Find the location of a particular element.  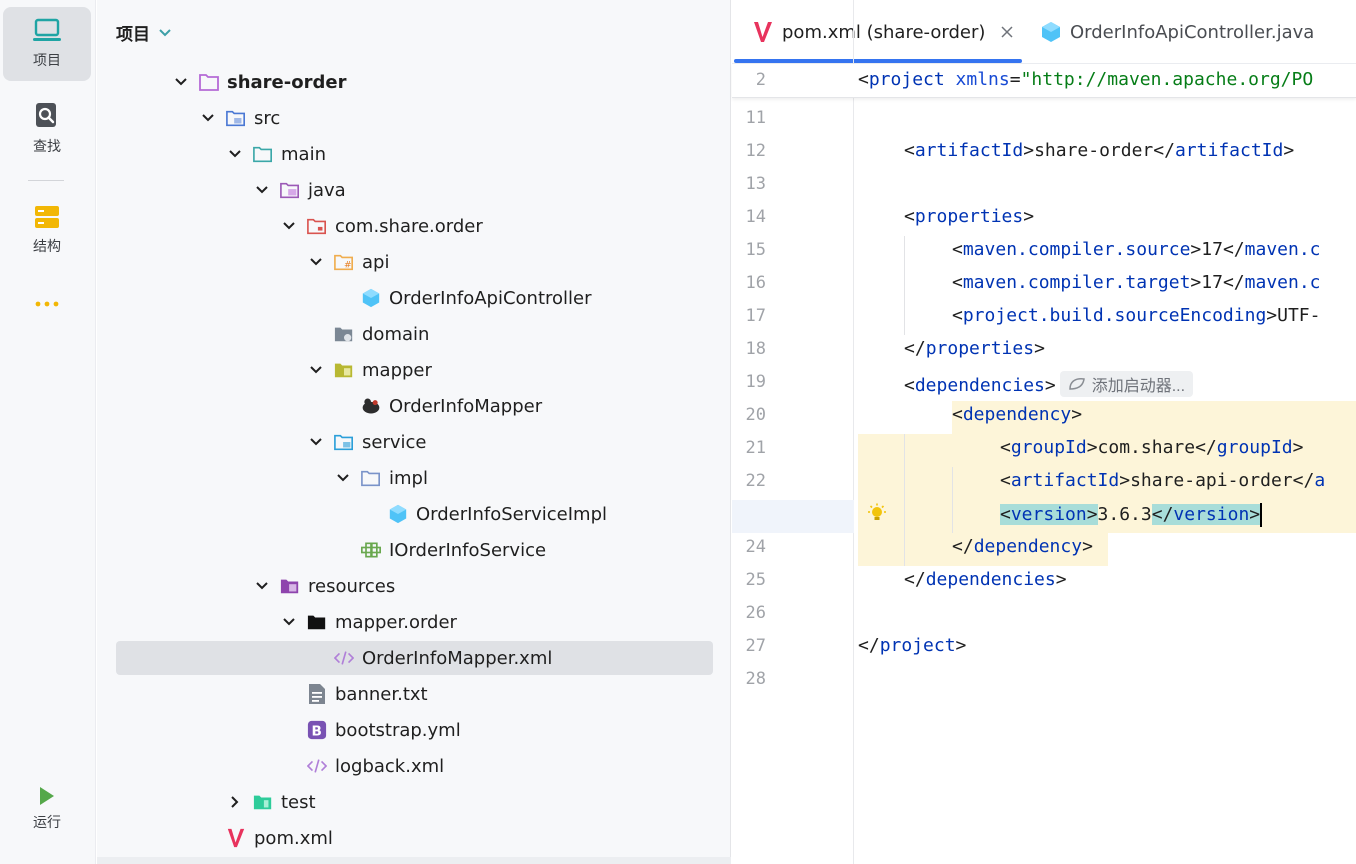

tree-row: impl is located at coordinates (407, 478).